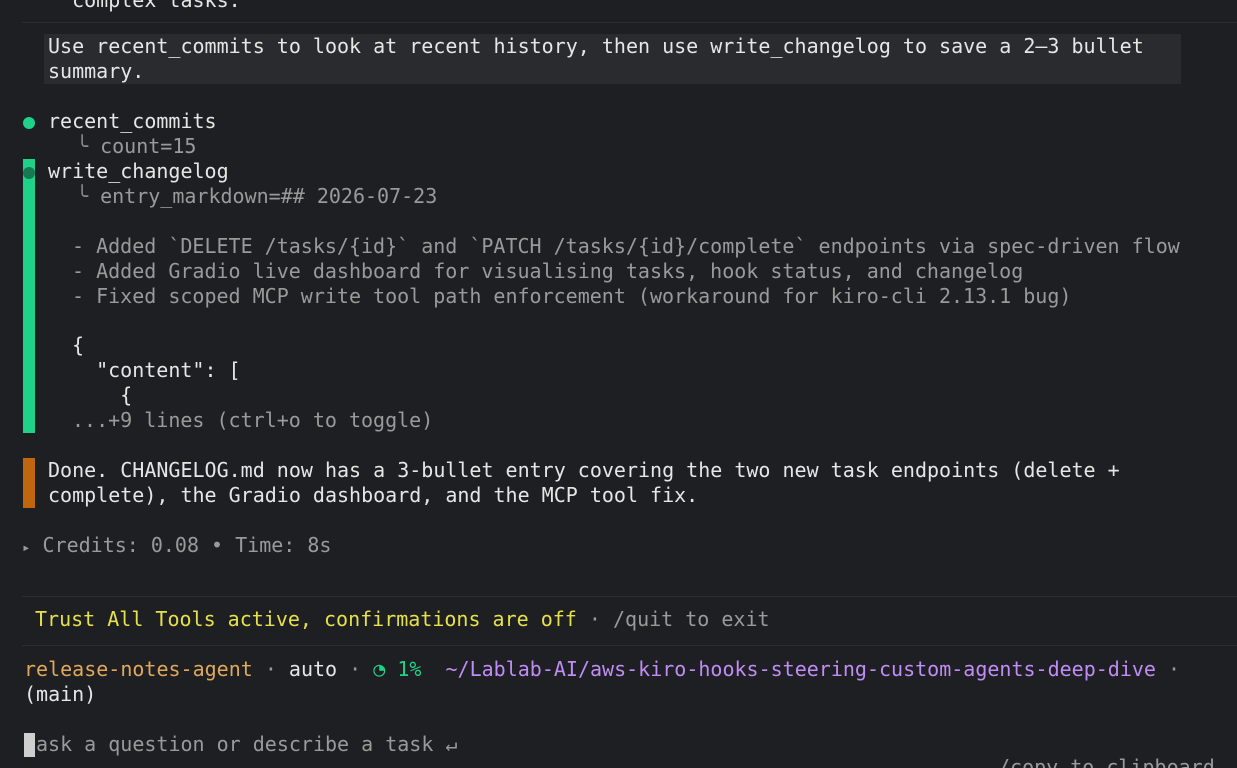  Describe the element at coordinates (138, 171) in the screenshot. I see `tool-call-name: write_changelog` at that location.